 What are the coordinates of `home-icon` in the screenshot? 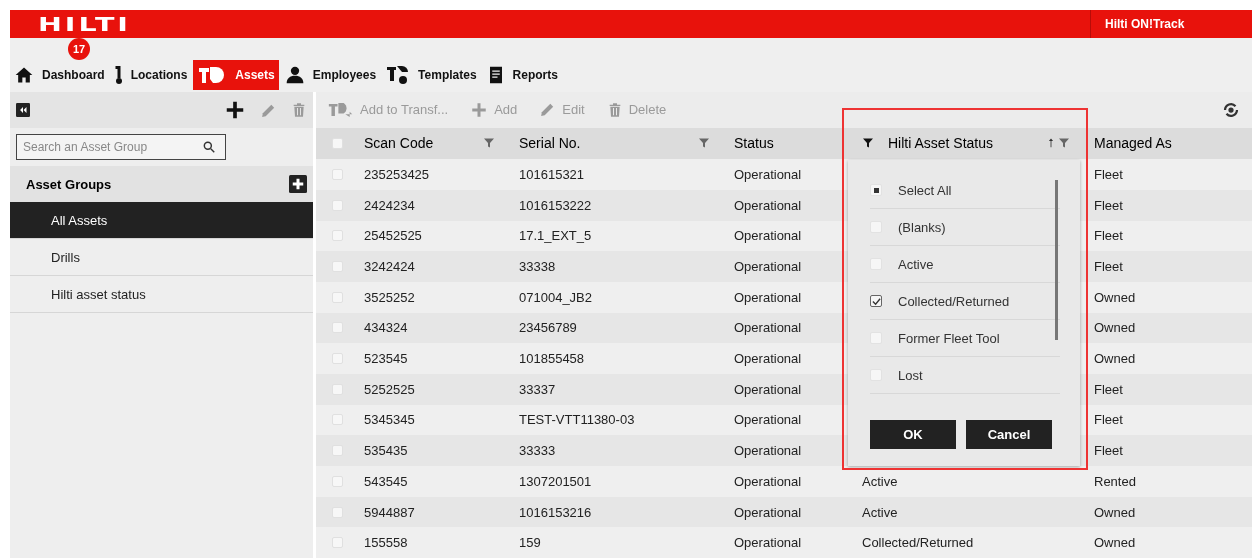 It's located at (24, 75).